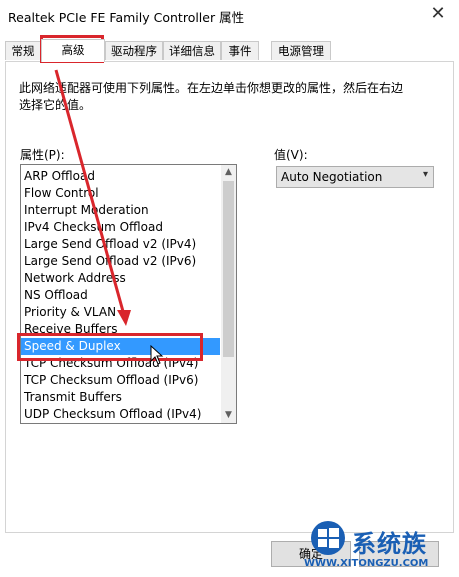  What do you see at coordinates (328, 538) in the screenshot?
I see `windows-logo-icon` at bounding box center [328, 538].